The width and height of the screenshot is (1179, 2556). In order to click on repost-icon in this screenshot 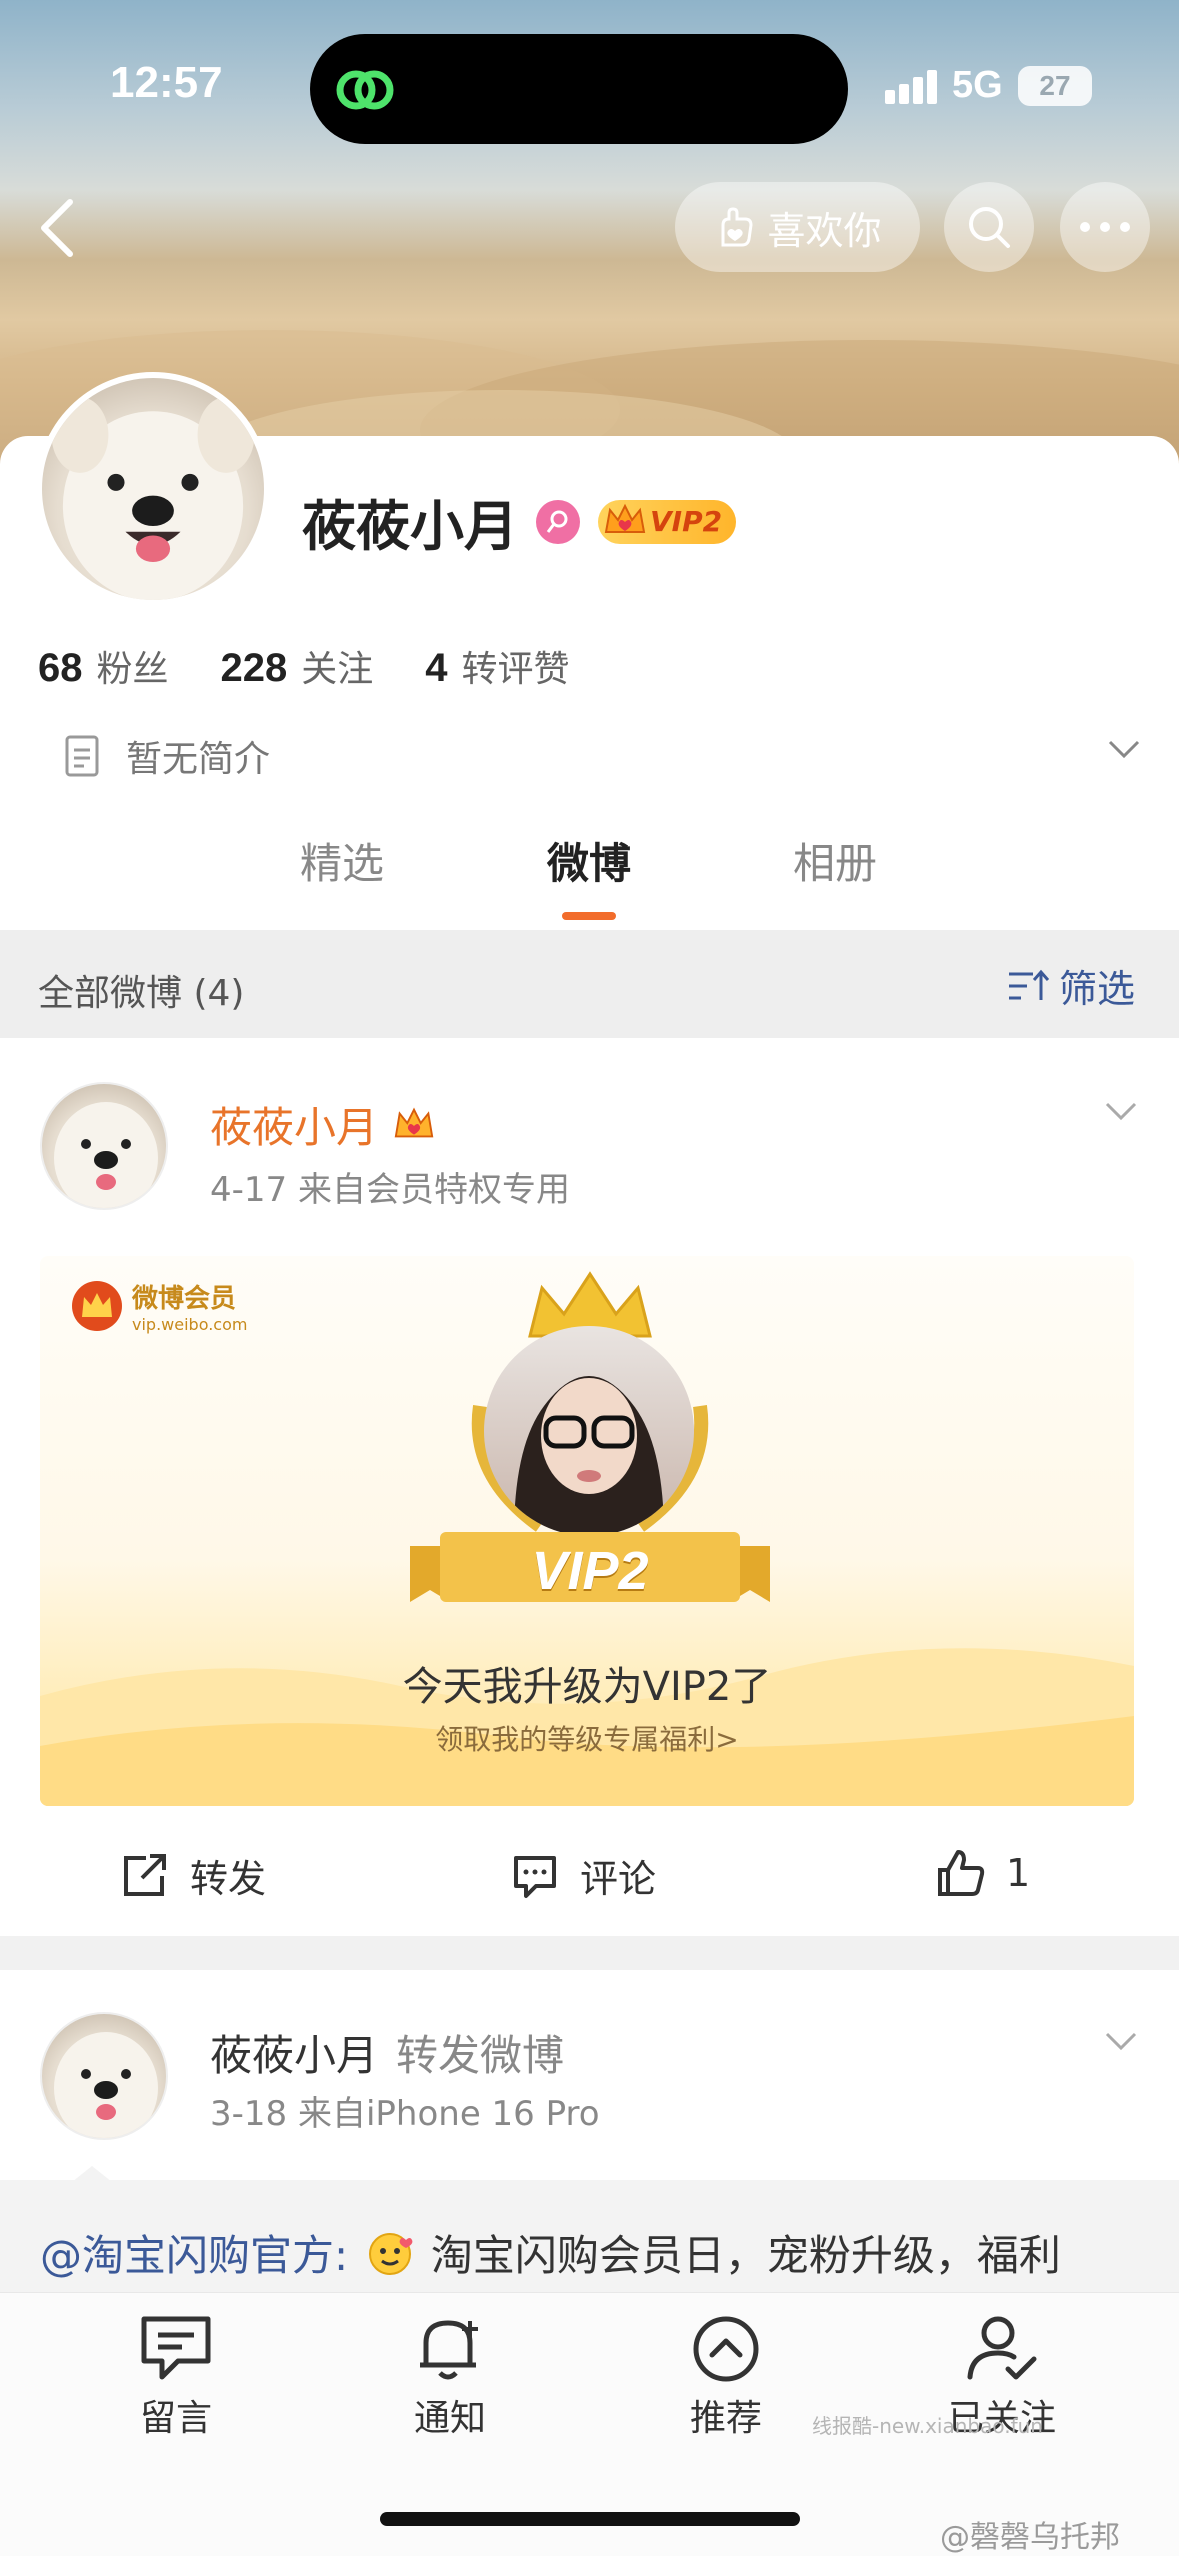, I will do `click(145, 1874)`.